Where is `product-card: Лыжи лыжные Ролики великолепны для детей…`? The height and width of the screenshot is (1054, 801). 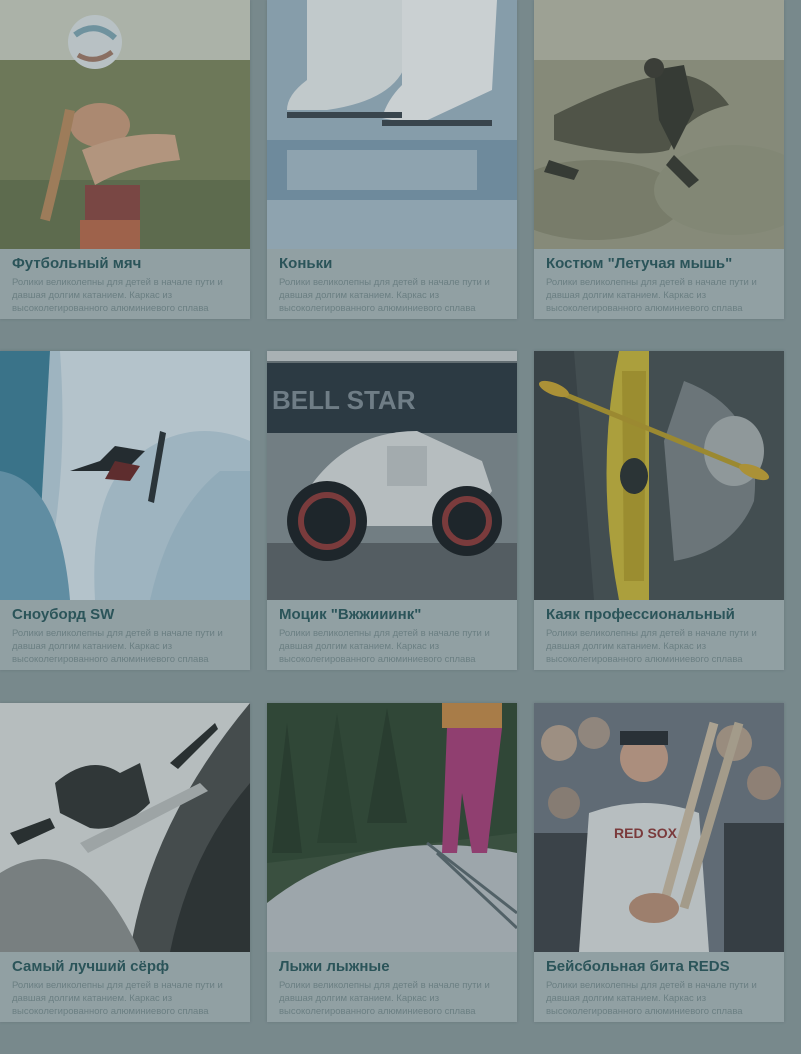 product-card: Лыжи лыжные Ролики великолепны для детей… is located at coordinates (392, 862).